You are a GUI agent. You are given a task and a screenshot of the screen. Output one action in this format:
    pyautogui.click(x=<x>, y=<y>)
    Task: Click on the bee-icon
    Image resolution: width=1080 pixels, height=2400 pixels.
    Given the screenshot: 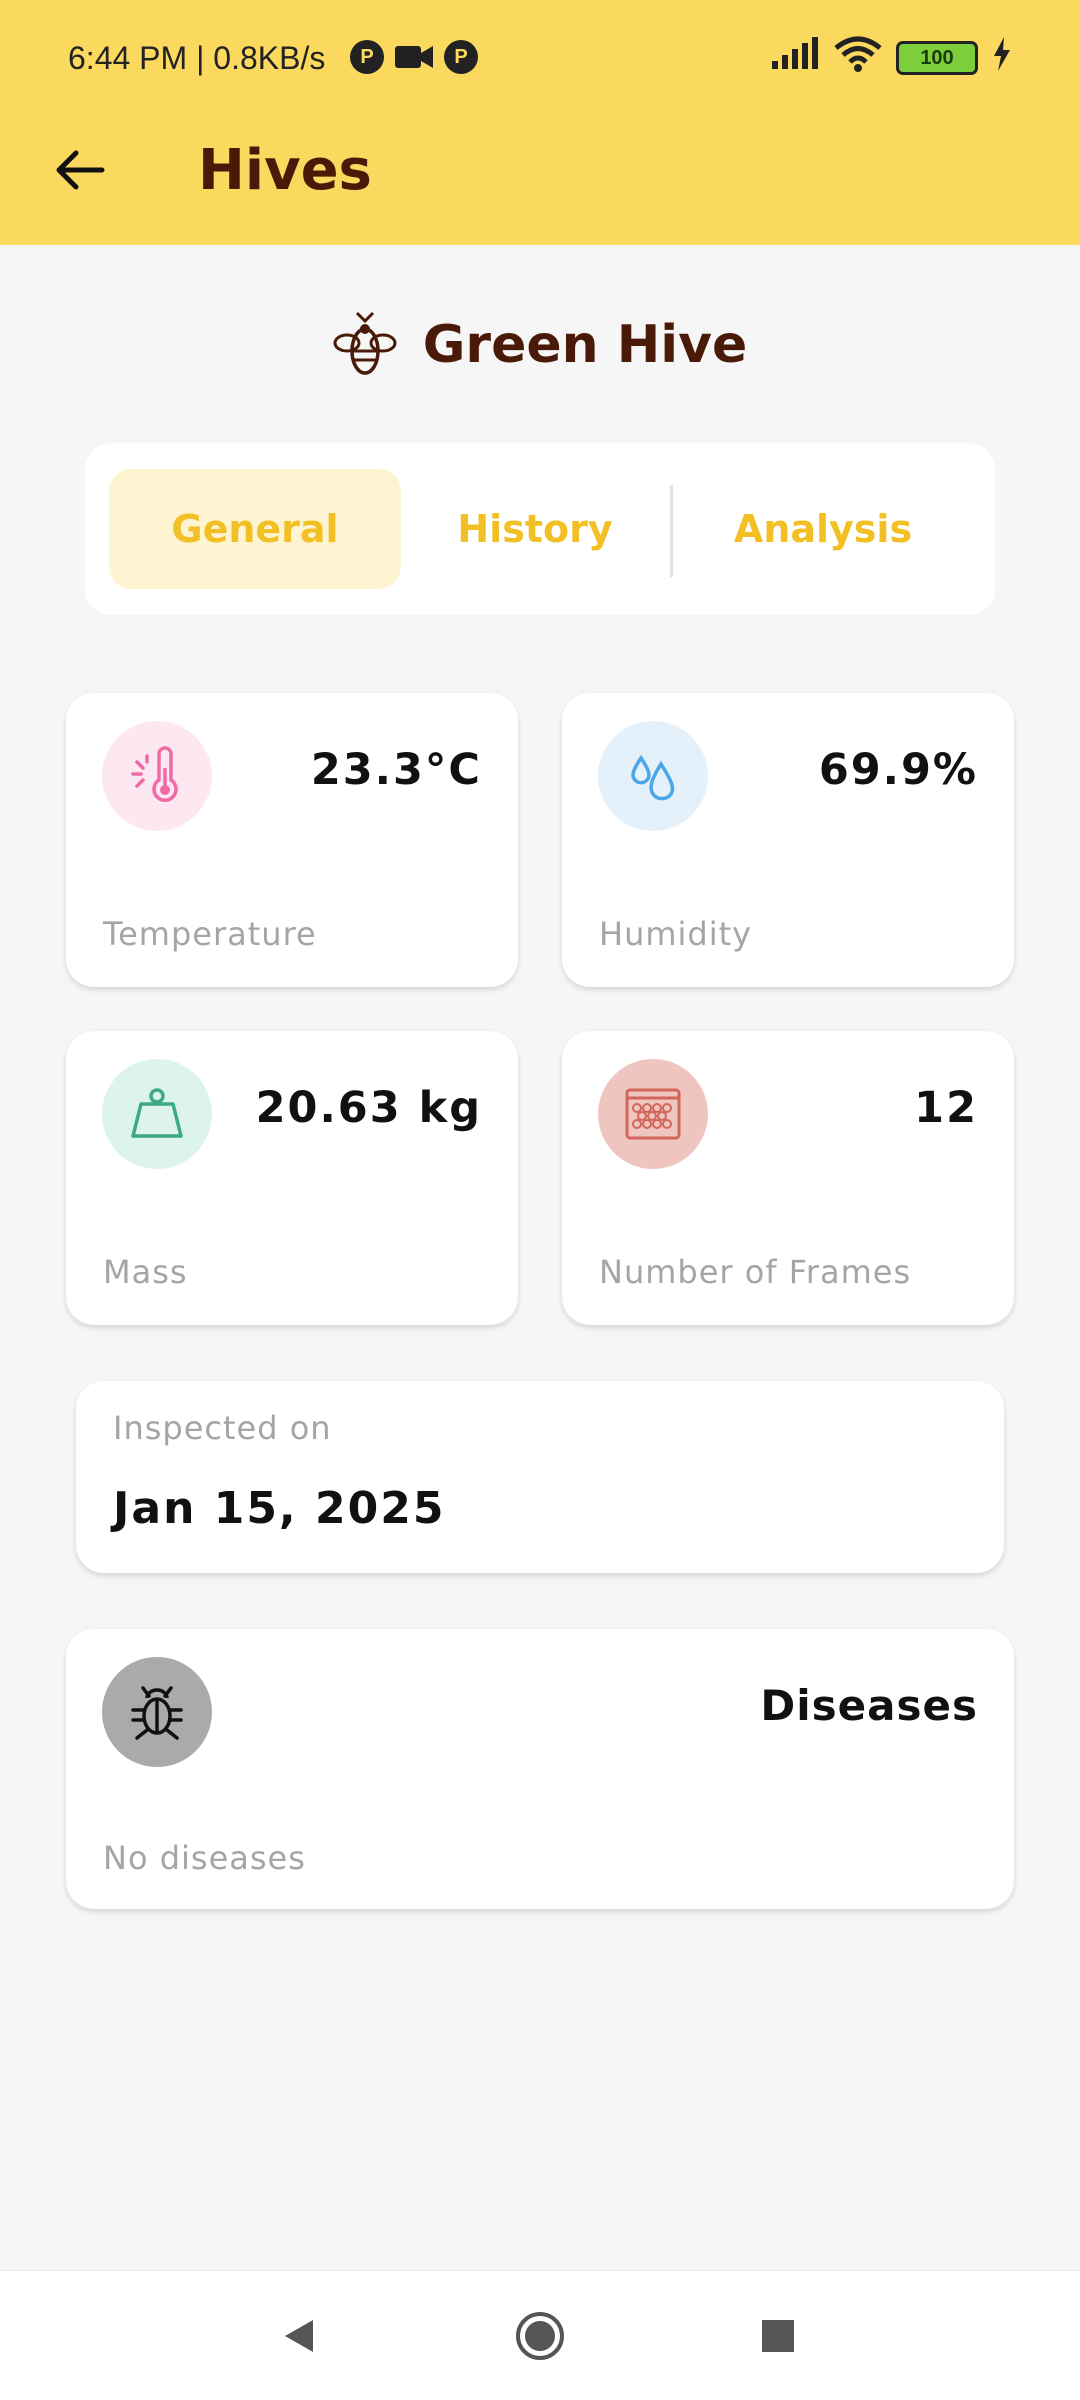 What is the action you would take?
    pyautogui.click(x=365, y=345)
    